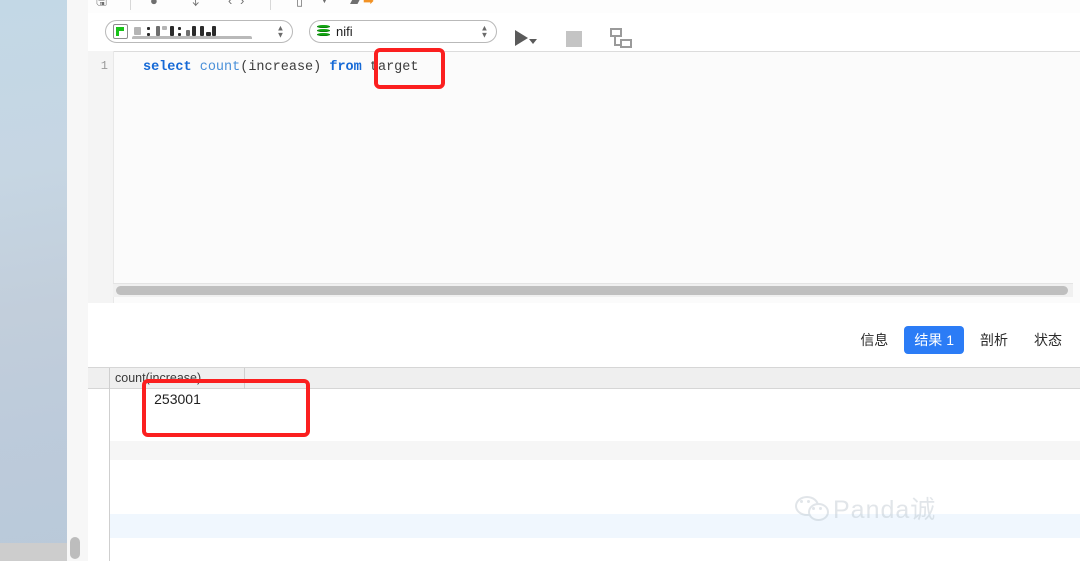 The height and width of the screenshot is (561, 1080). Describe the element at coordinates (75, 548) in the screenshot. I see `sidebar-scrollbar-thumb` at that location.